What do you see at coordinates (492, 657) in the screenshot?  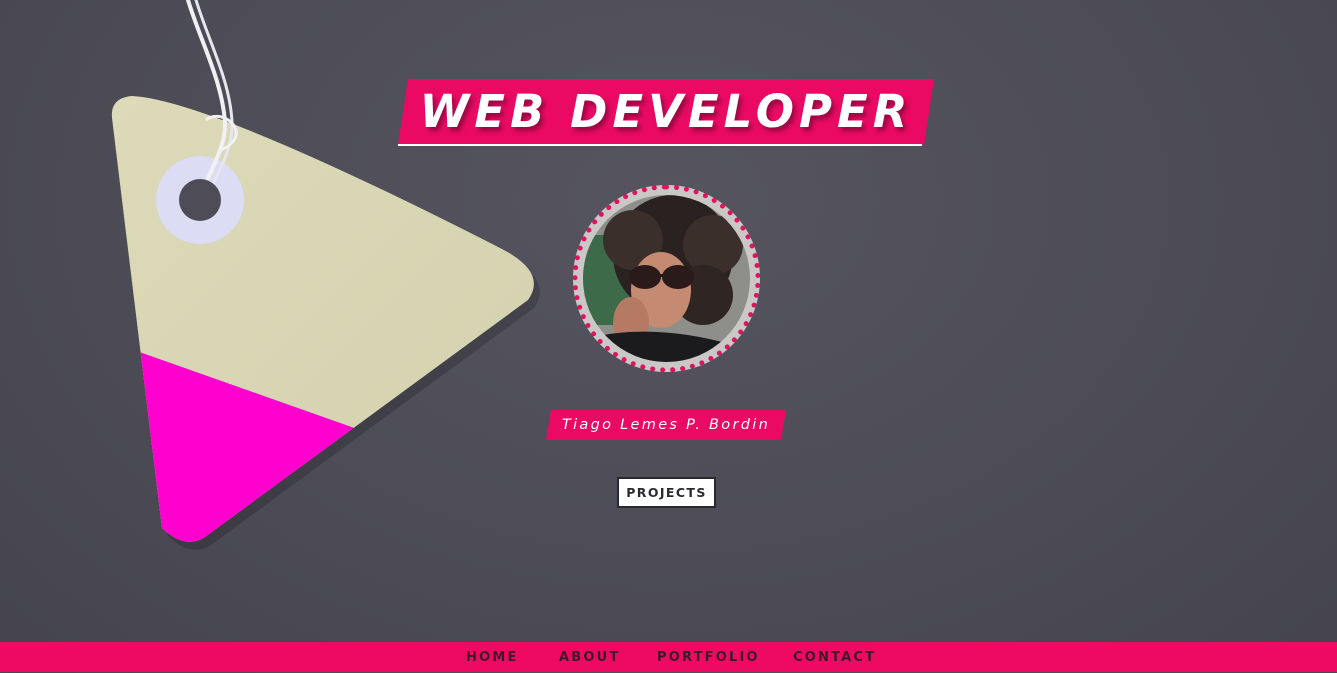 I see `nav-item-home: HOME` at bounding box center [492, 657].